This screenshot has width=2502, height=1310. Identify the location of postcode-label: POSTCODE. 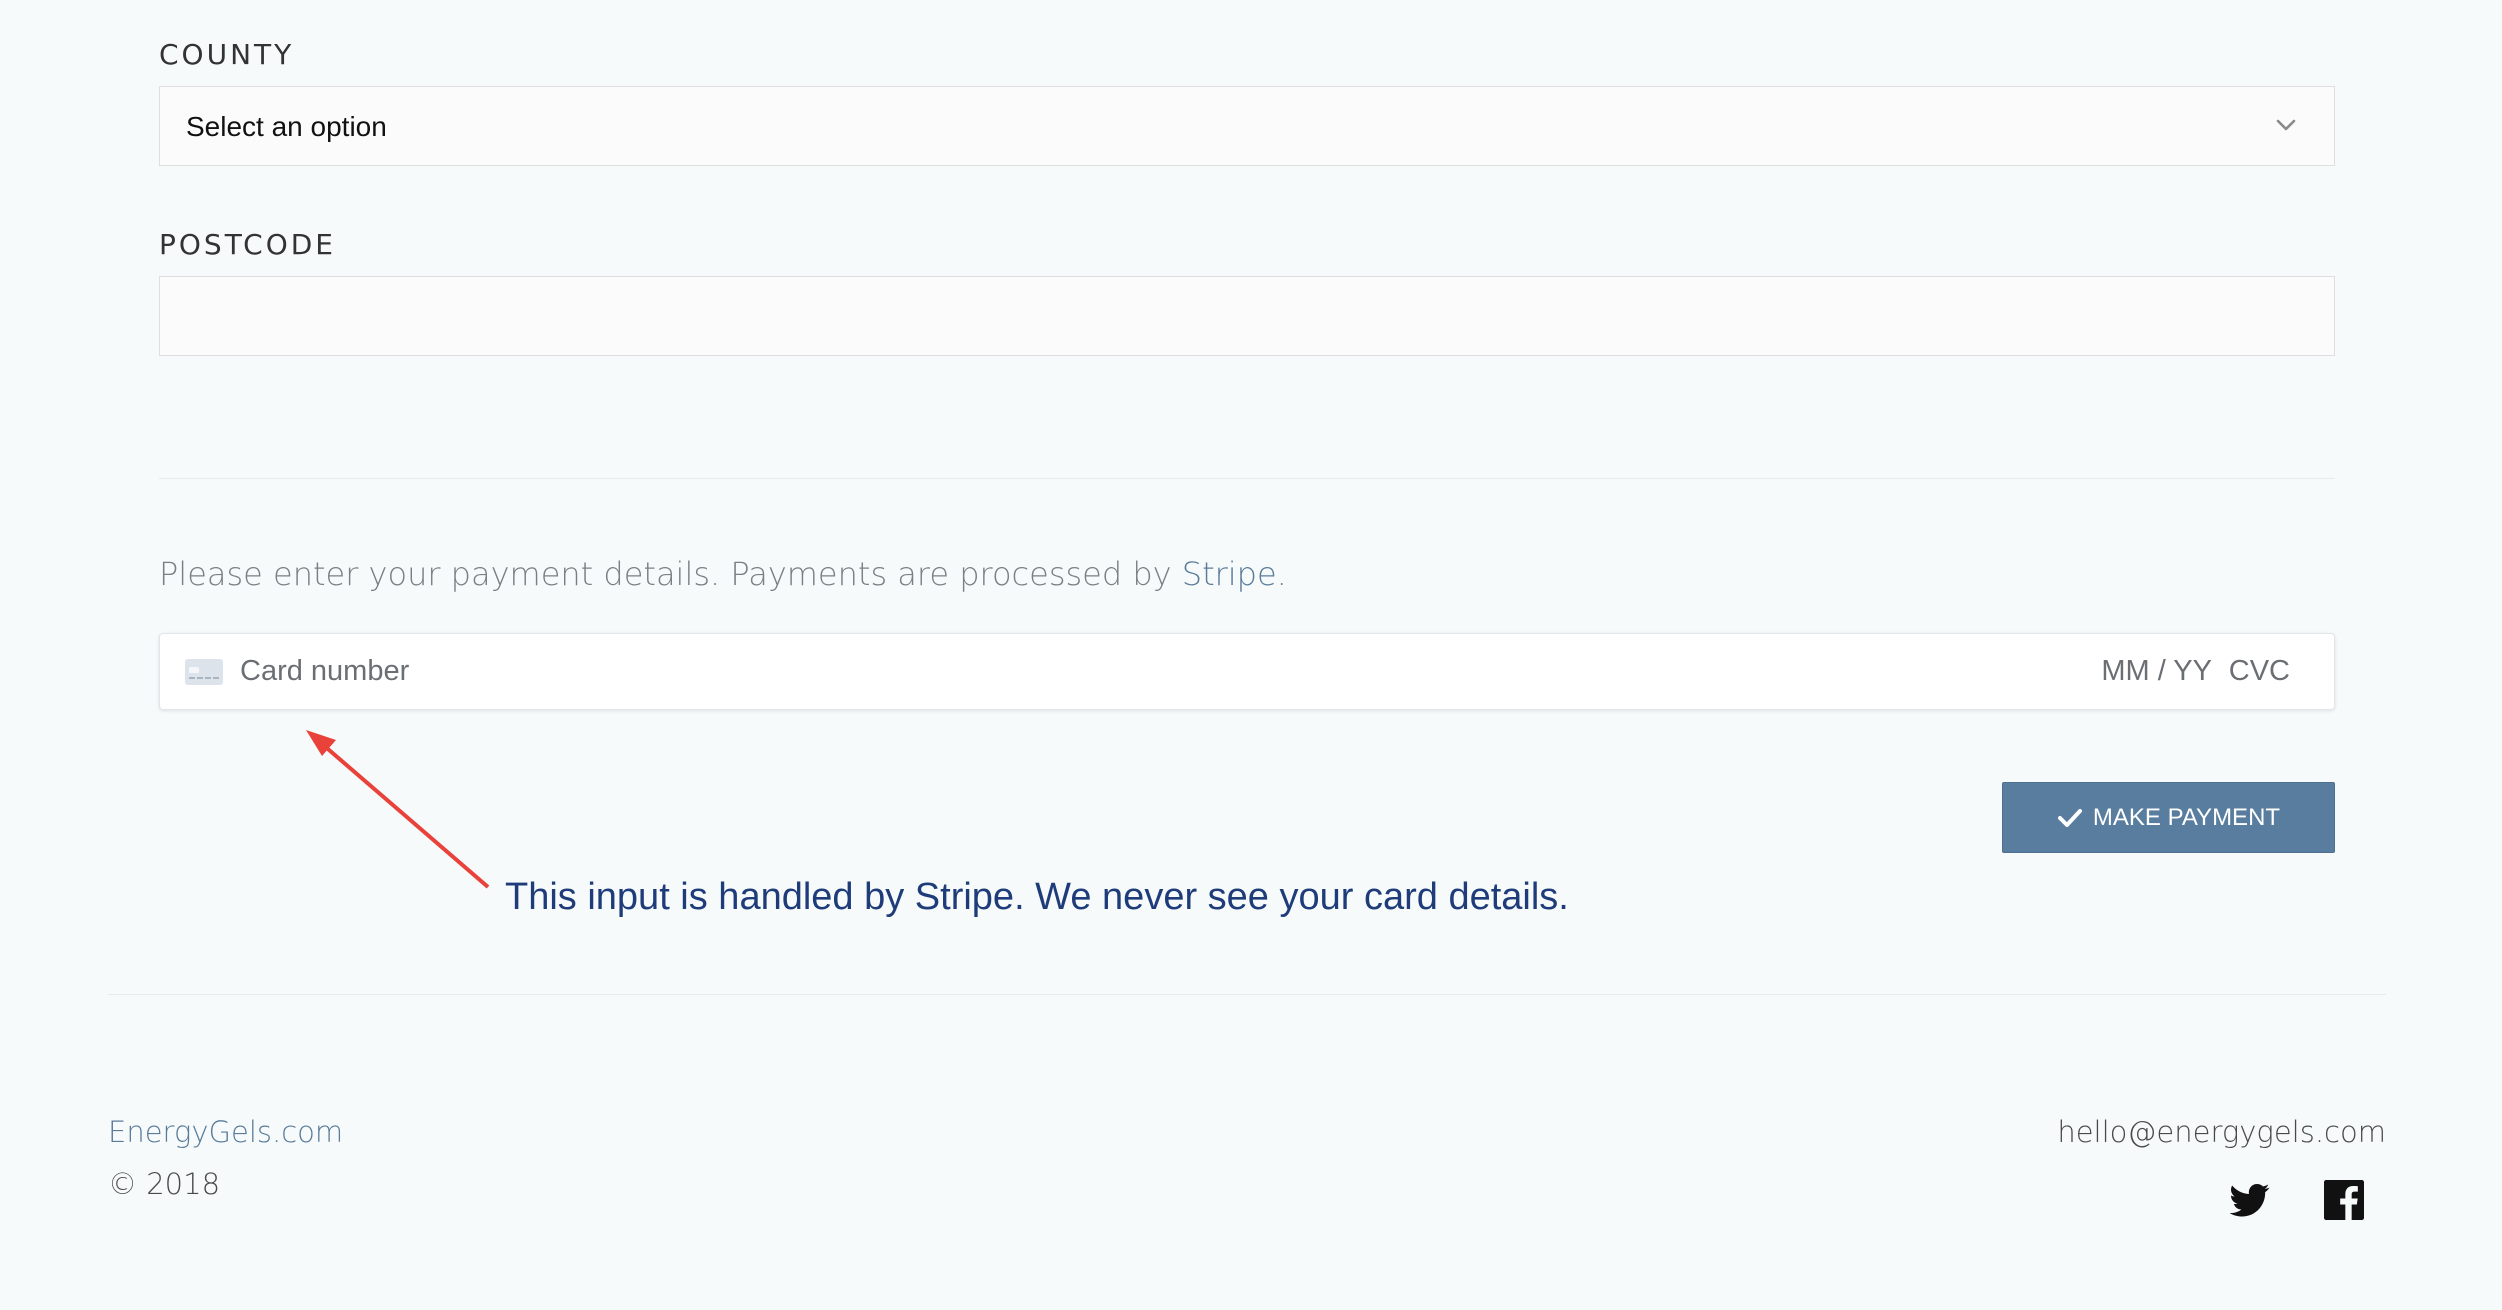
(248, 244).